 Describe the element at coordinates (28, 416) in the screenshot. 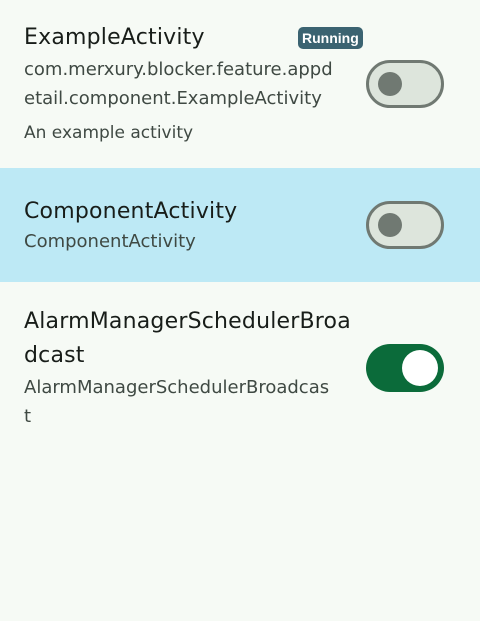

I see `component-package-line2: t` at that location.